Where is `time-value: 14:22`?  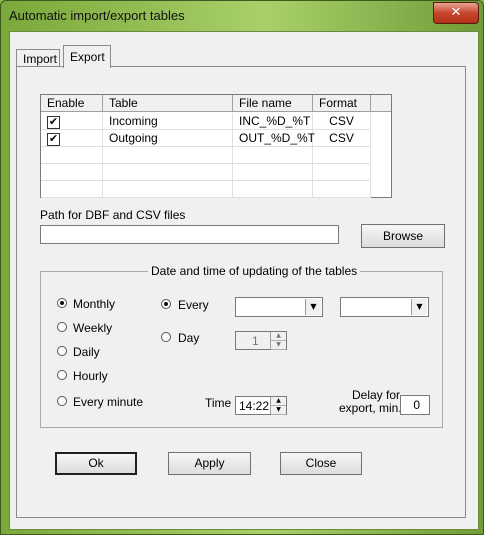
time-value: 14:22 is located at coordinates (254, 406).